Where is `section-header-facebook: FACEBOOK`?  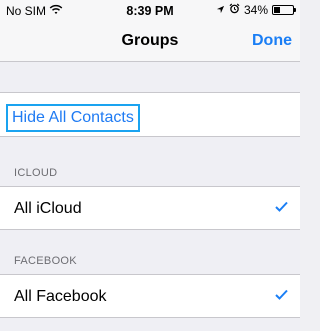
section-header-facebook: FACEBOOK is located at coordinates (45, 261).